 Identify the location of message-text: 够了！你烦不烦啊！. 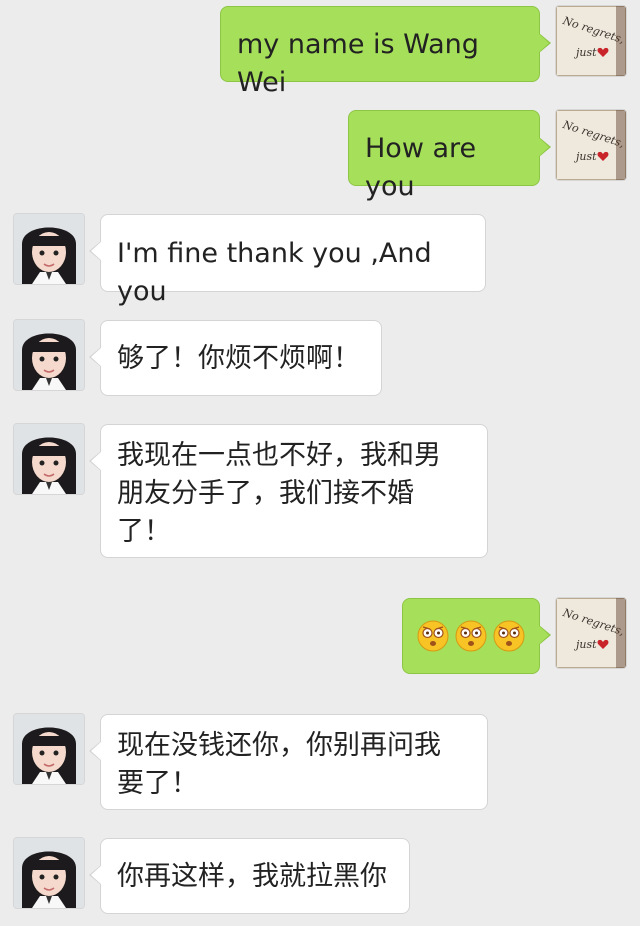
(238, 358).